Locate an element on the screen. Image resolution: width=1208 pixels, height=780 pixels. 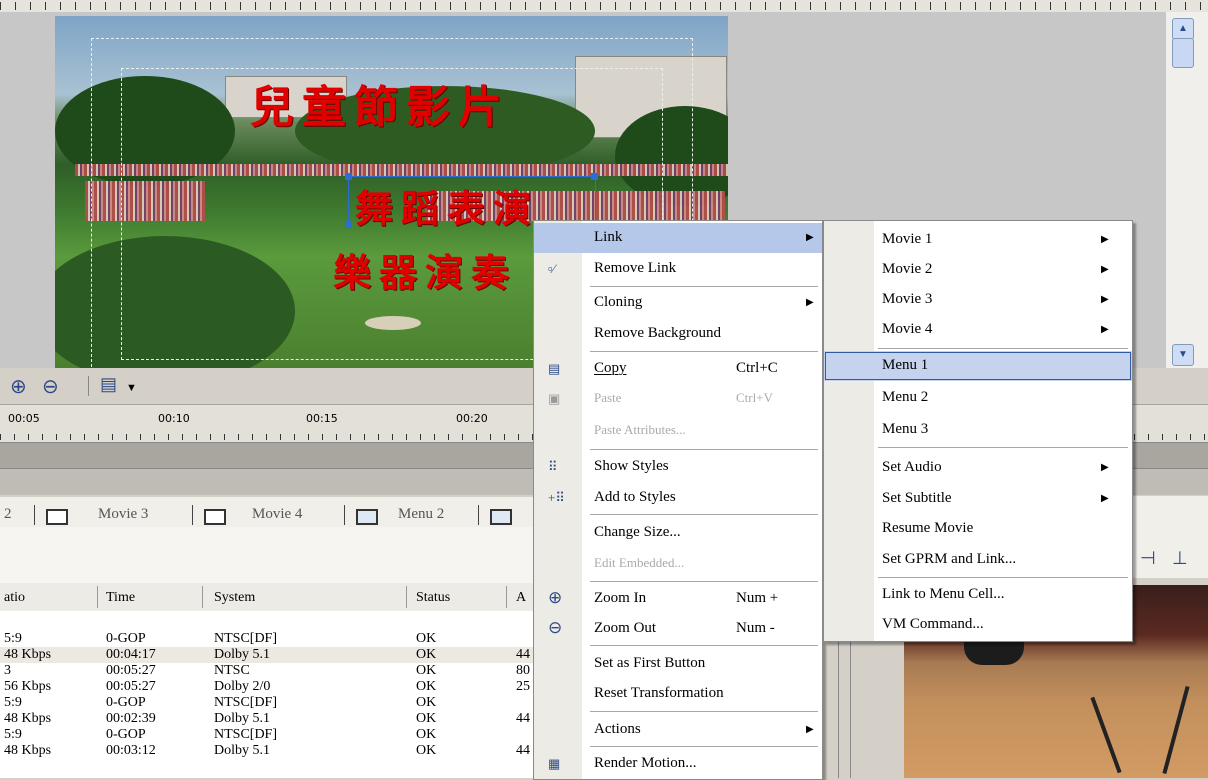
menu-item-label: Link is located at coordinates (608, 237).